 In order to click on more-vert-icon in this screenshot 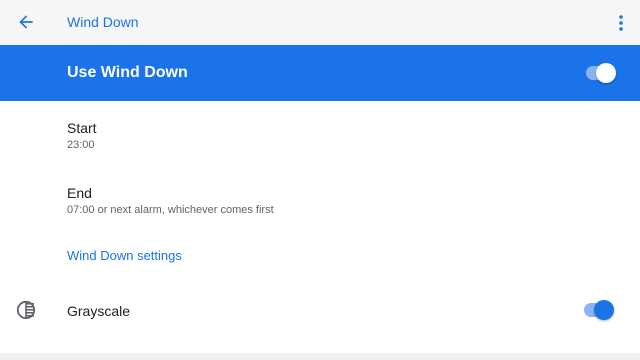, I will do `click(621, 23)`.